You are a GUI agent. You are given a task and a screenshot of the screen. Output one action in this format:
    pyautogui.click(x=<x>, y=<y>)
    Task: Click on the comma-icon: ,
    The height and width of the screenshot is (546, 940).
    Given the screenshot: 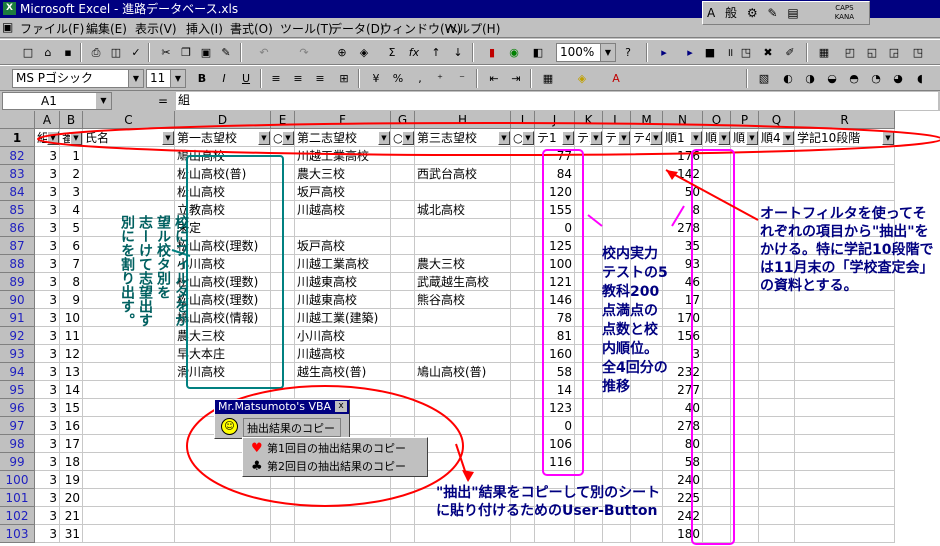 What is the action you would take?
    pyautogui.click(x=420, y=78)
    